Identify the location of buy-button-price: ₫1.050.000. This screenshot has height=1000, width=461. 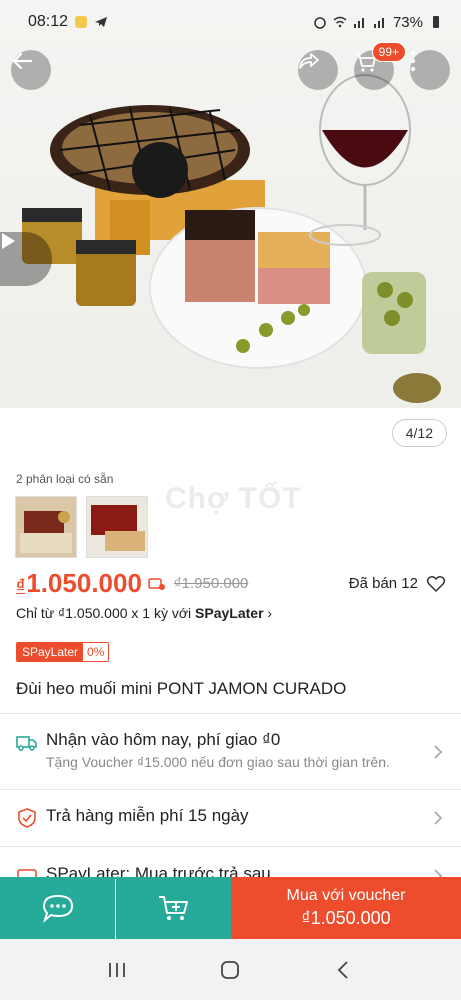
(346, 918).